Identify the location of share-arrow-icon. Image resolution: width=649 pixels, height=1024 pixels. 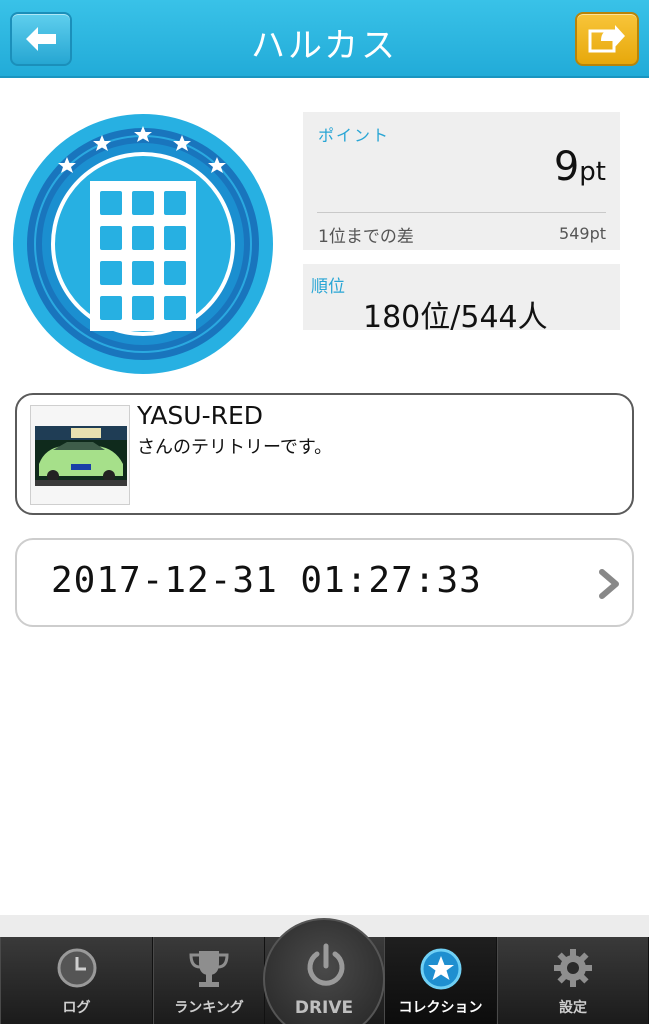
(606, 39).